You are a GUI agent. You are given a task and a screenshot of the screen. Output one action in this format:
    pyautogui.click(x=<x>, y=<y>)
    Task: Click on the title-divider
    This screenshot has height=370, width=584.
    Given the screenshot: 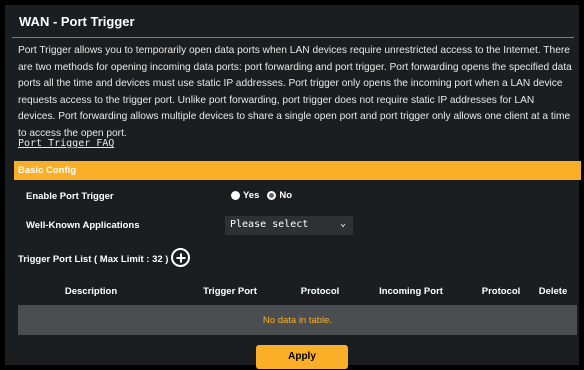 What is the action you would take?
    pyautogui.click(x=293, y=37)
    